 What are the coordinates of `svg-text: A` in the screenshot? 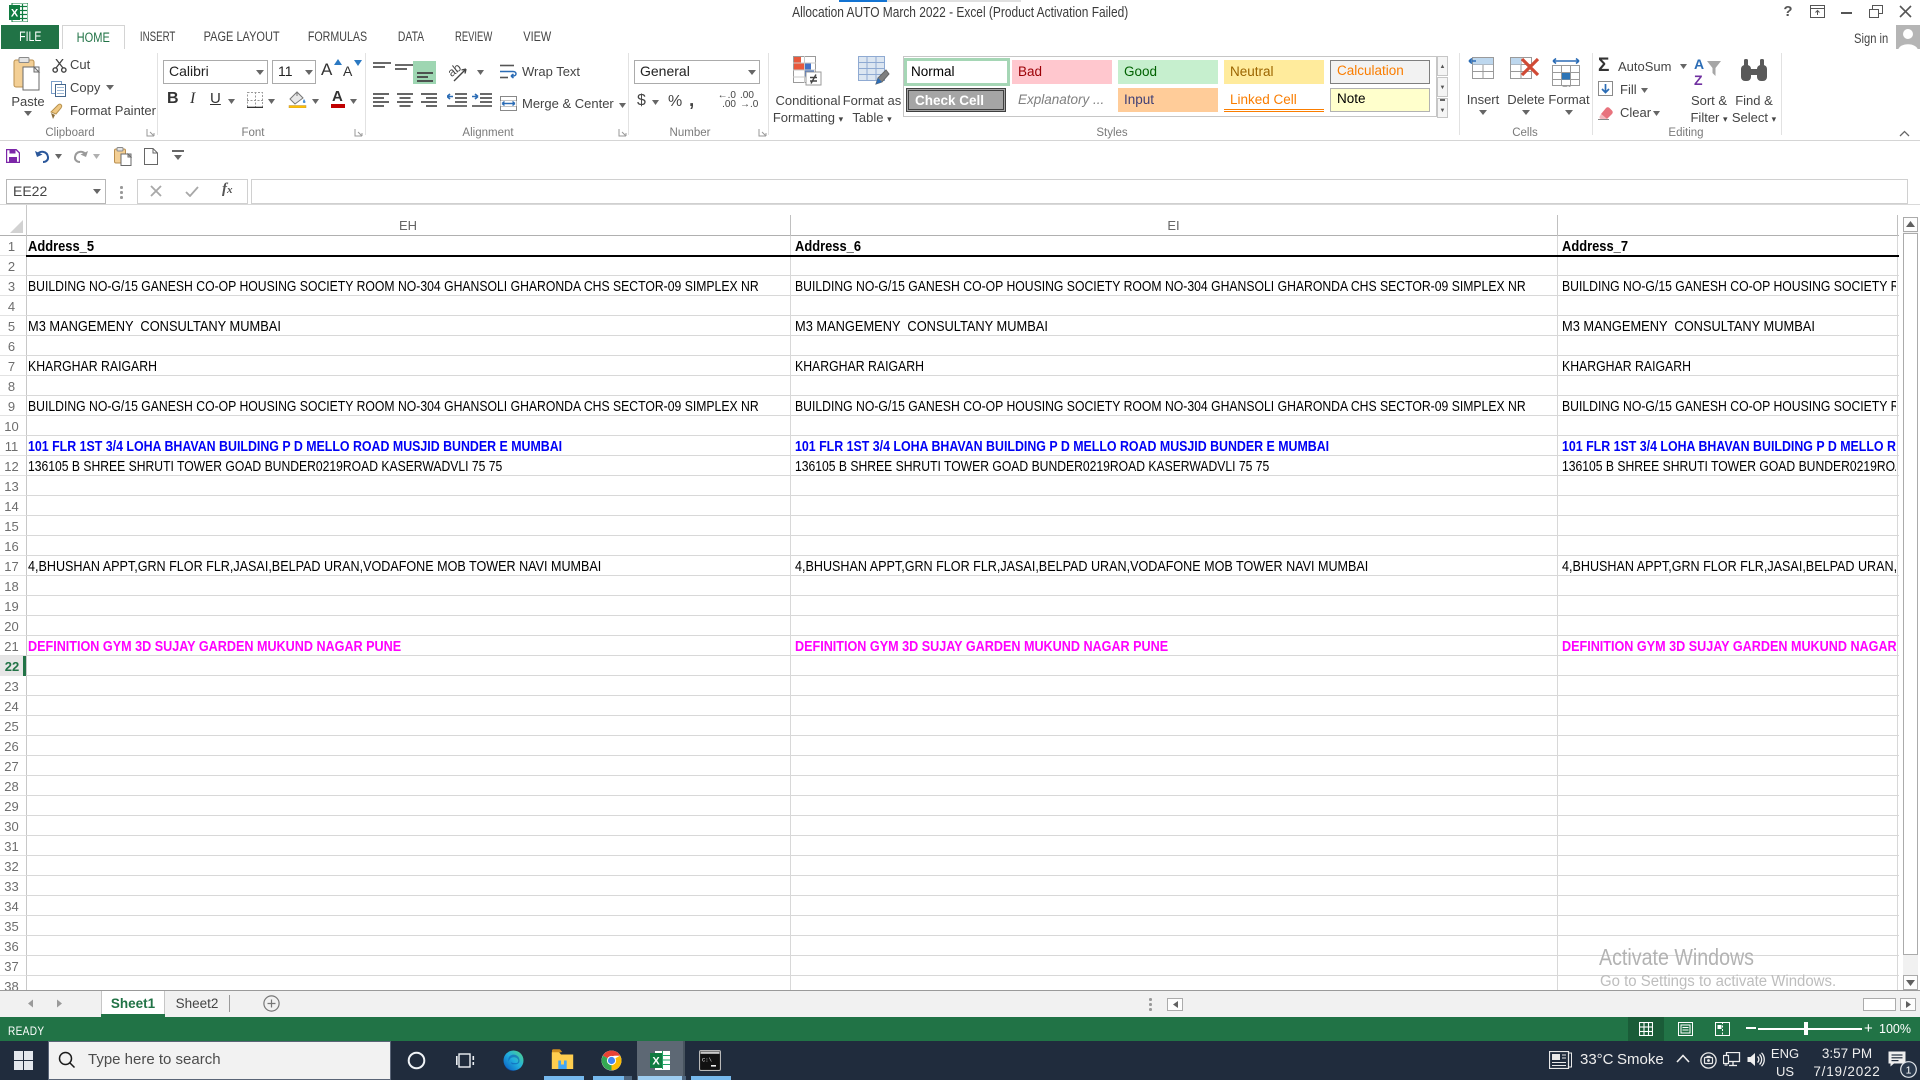 It's located at (1699, 64).